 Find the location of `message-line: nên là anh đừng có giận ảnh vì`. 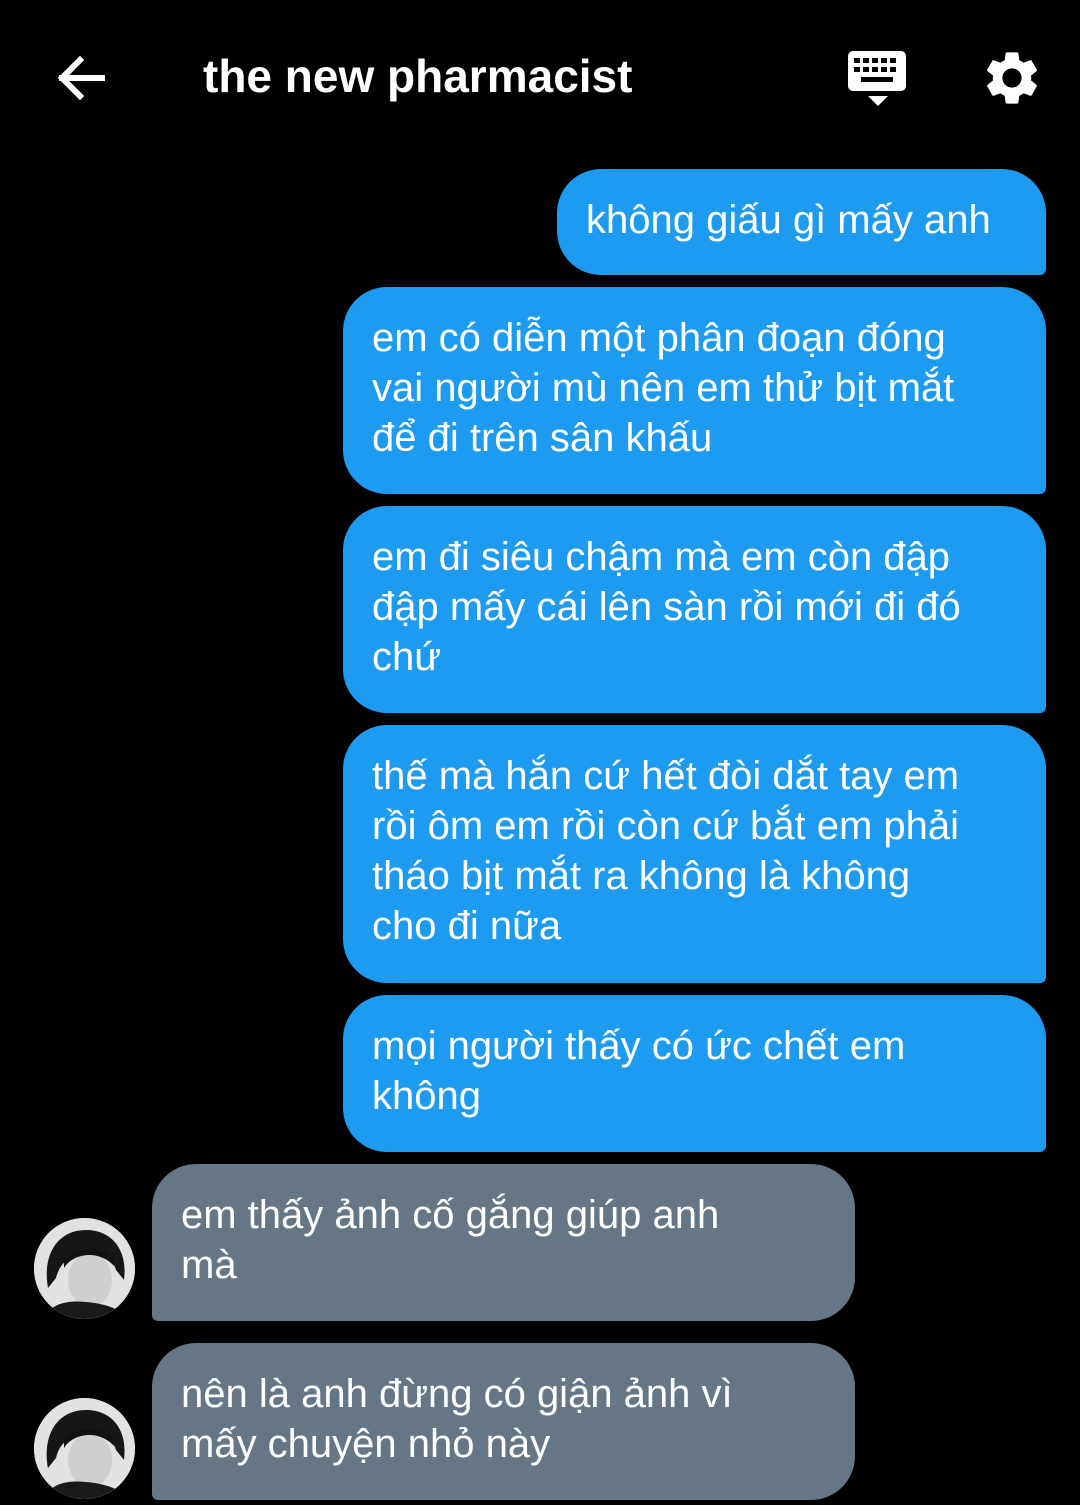

message-line: nên là anh đừng có giận ảnh vì is located at coordinates (457, 1394).